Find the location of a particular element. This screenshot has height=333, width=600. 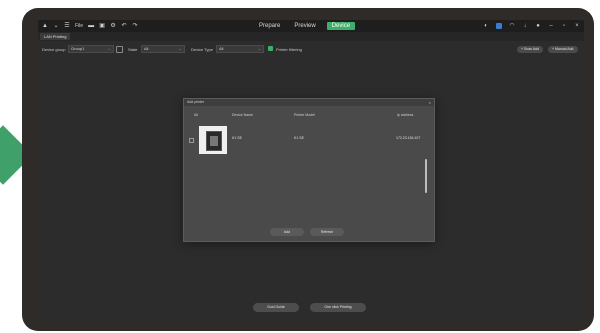

edit-group-icon is located at coordinates (119, 49).